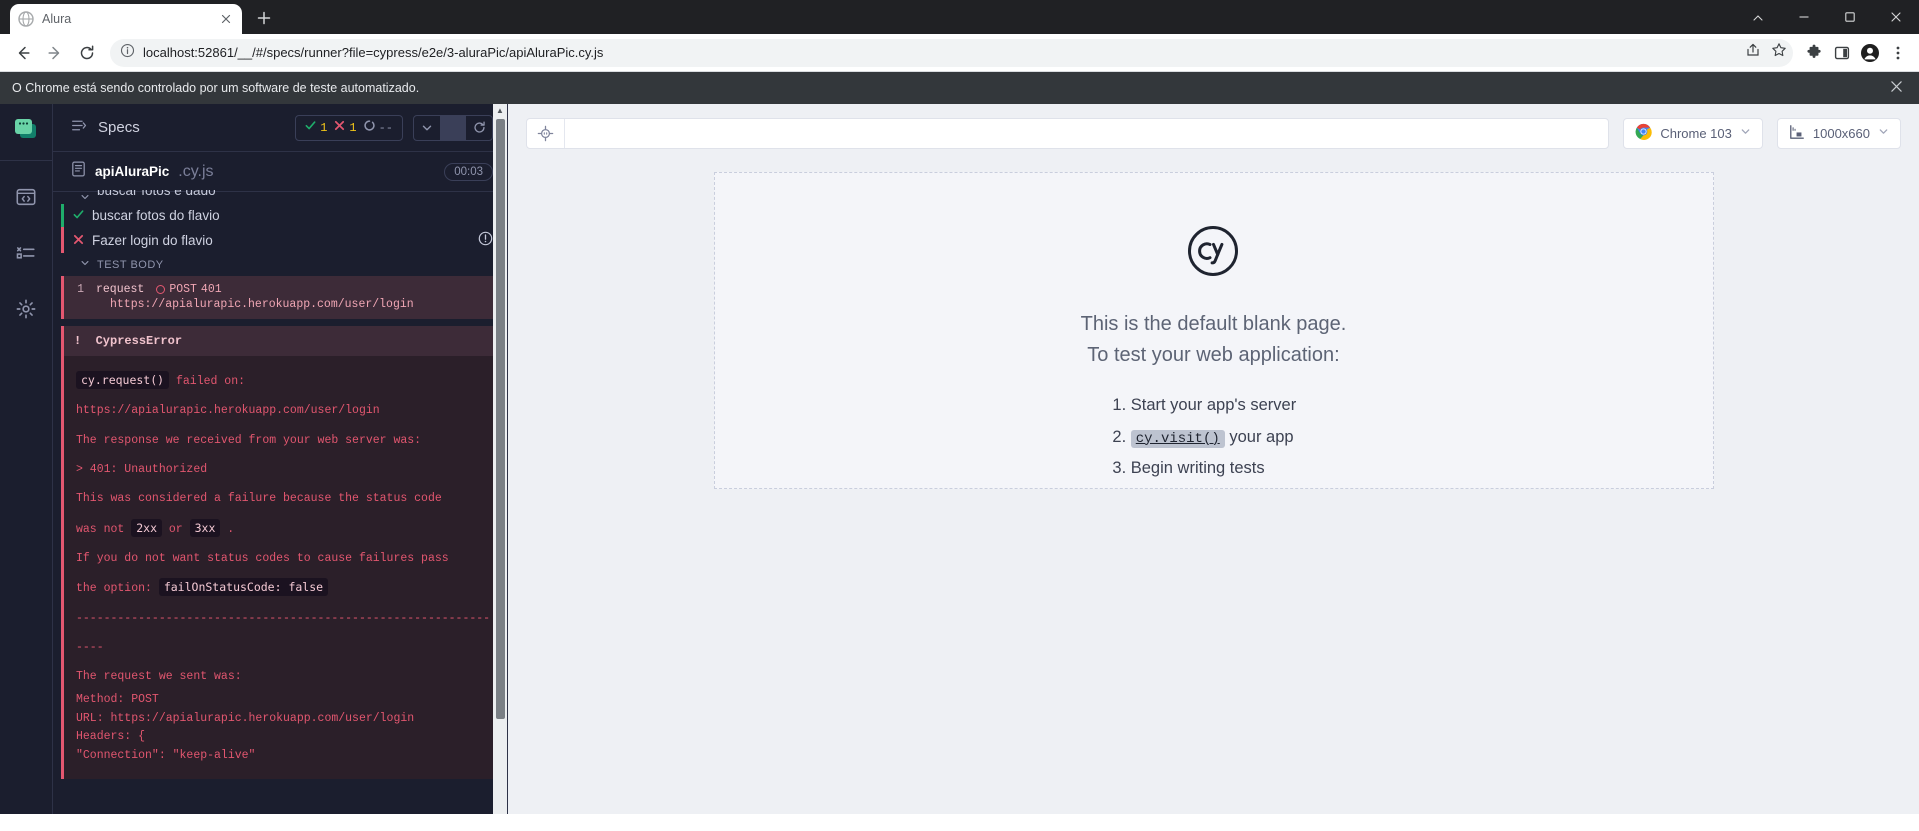 This screenshot has height=831, width=1919. I want to click on viewport-selector: 1000x660, so click(1838, 133).